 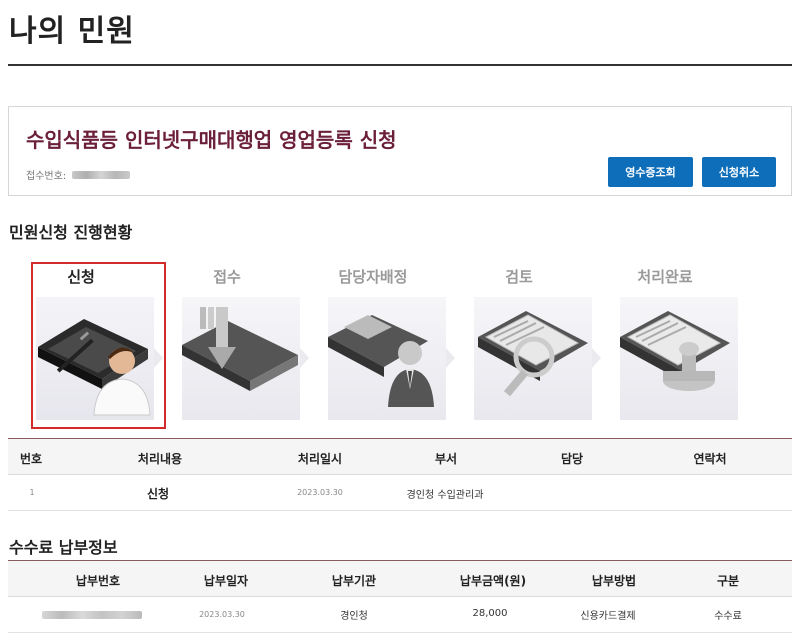 I want to click on fee-table-header: 납부번호 납부일자 납부기관 납부금액(원) 납부방법 구분, so click(x=400, y=579).